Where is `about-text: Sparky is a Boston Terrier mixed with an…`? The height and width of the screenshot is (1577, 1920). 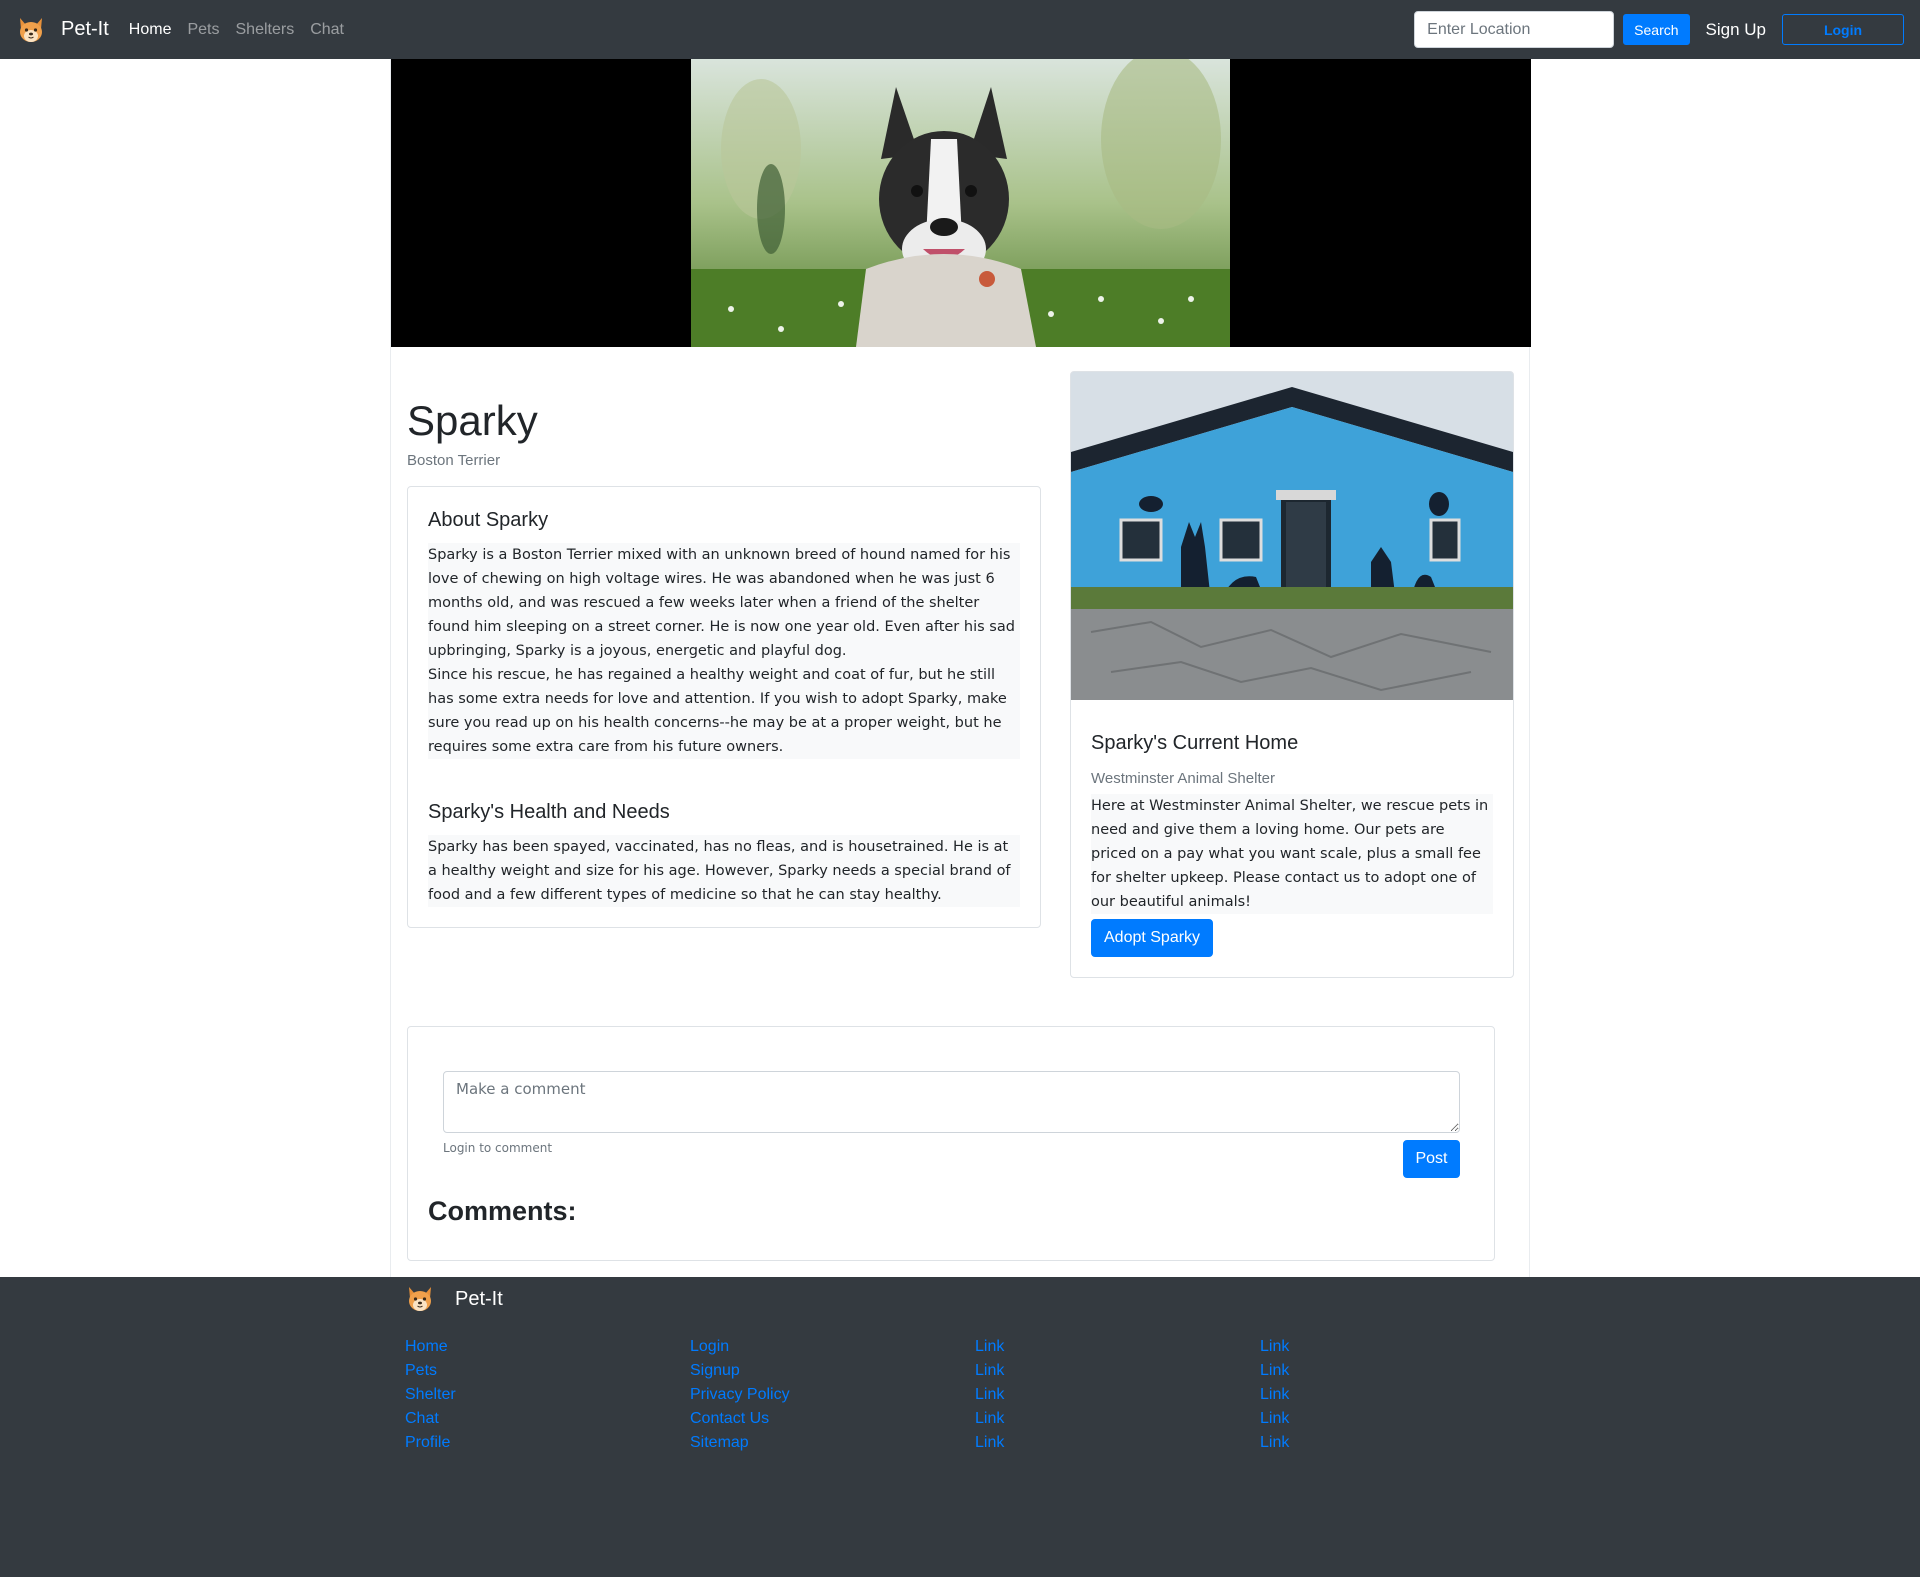 about-text: Sparky is a Boston Terrier mixed with an… is located at coordinates (724, 651).